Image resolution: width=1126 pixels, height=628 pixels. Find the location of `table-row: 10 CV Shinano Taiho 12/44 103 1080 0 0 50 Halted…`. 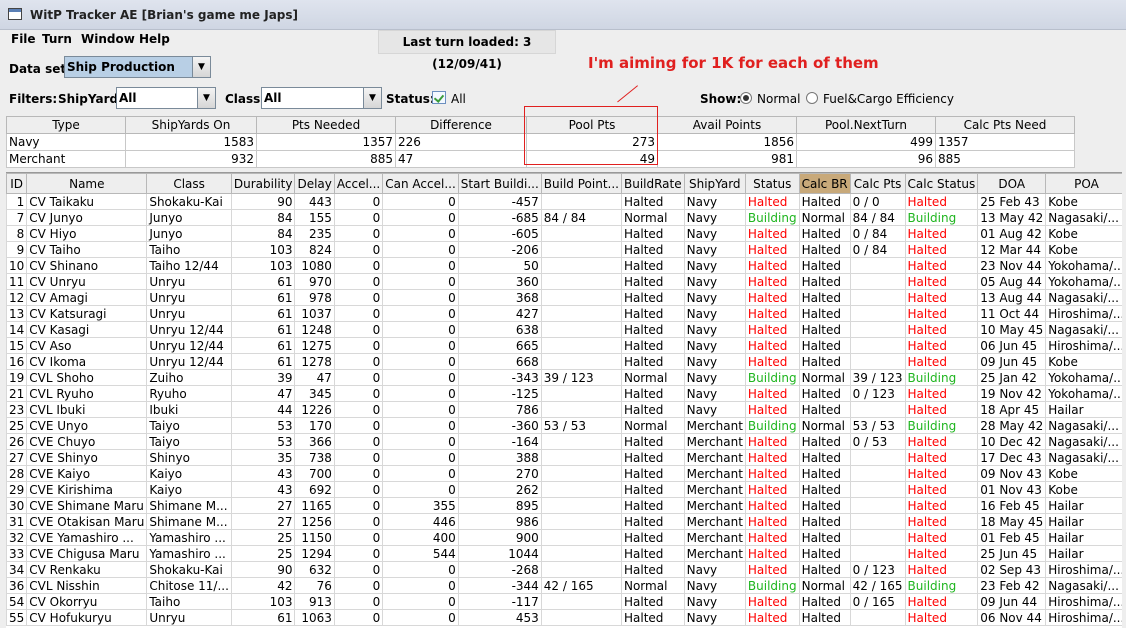

table-row: 10 CV Shinano Taiho 12/44 103 1080 0 0 50 Halted… is located at coordinates (564, 265).